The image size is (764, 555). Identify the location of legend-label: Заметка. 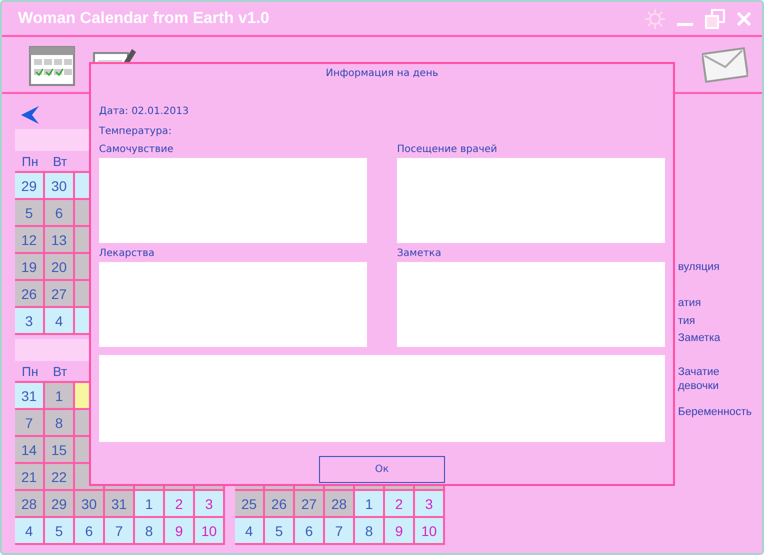
(700, 338).